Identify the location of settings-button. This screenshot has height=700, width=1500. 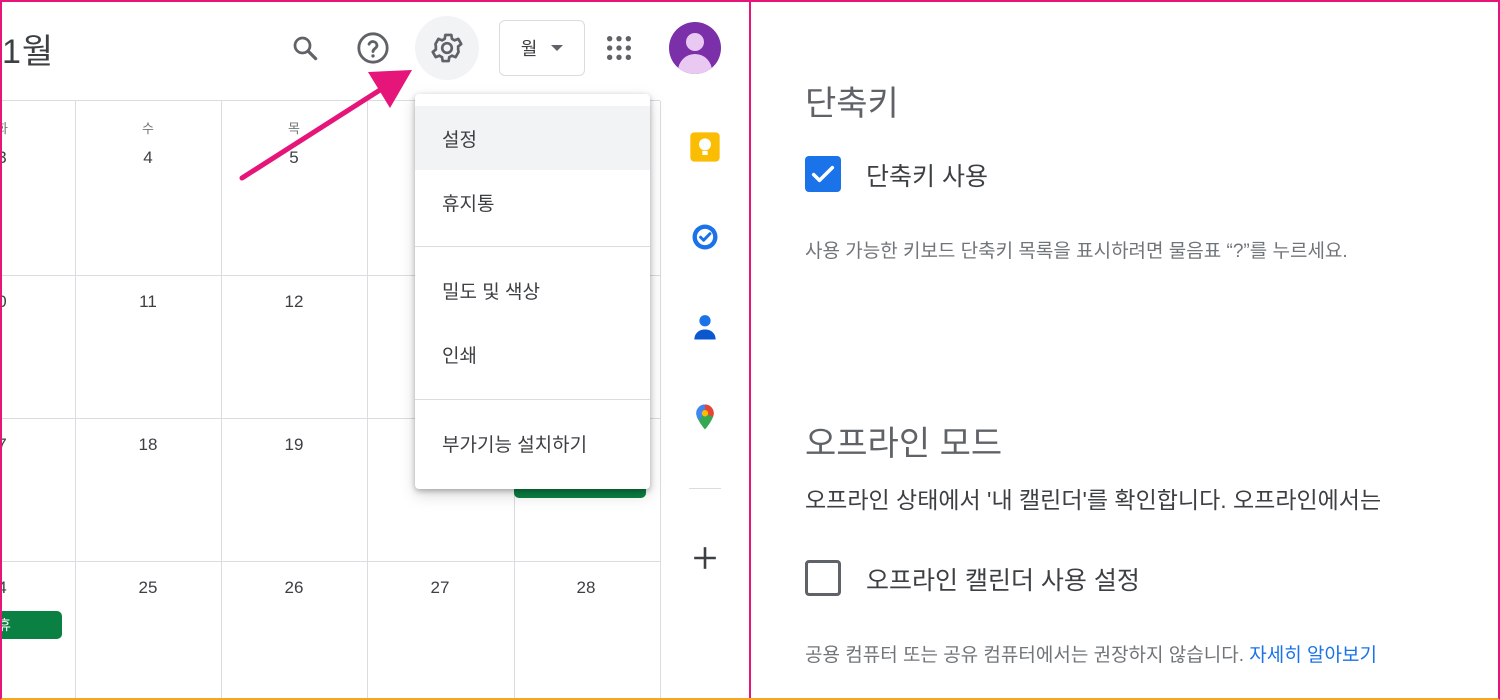
(447, 48).